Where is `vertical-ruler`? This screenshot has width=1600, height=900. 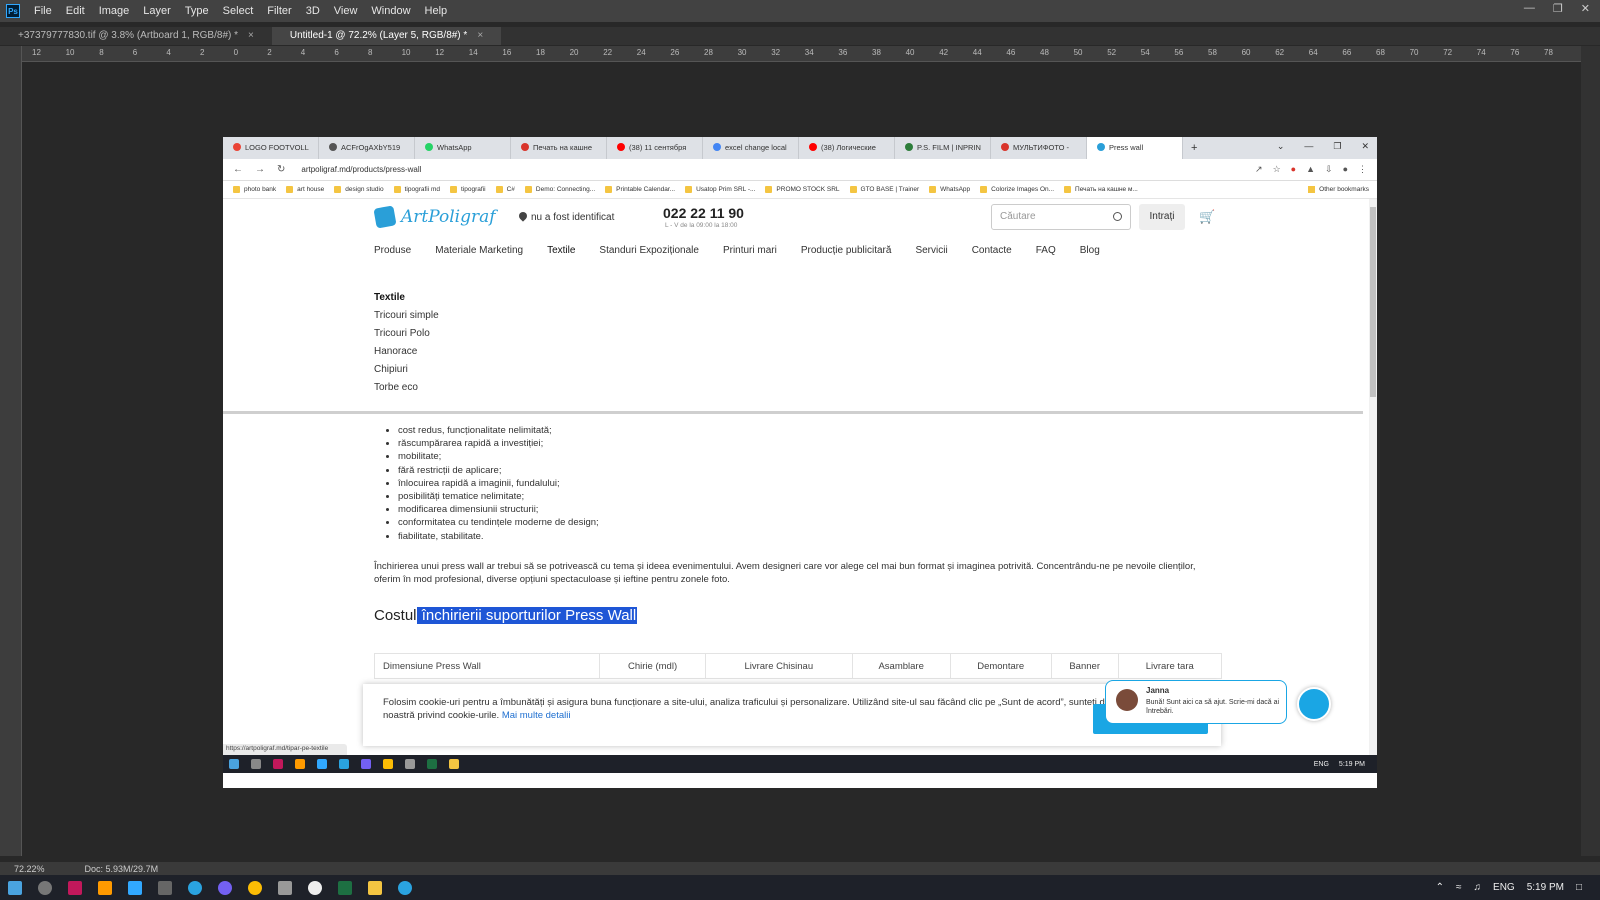 vertical-ruler is located at coordinates (11, 451).